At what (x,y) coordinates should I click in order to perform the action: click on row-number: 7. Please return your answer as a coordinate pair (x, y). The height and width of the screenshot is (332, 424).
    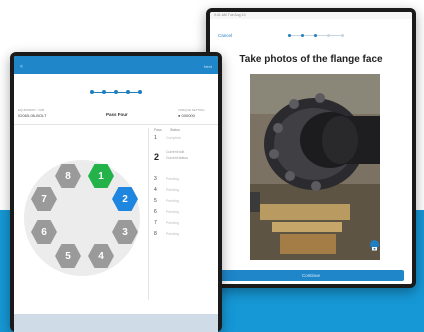
    Looking at the image, I should click on (155, 223).